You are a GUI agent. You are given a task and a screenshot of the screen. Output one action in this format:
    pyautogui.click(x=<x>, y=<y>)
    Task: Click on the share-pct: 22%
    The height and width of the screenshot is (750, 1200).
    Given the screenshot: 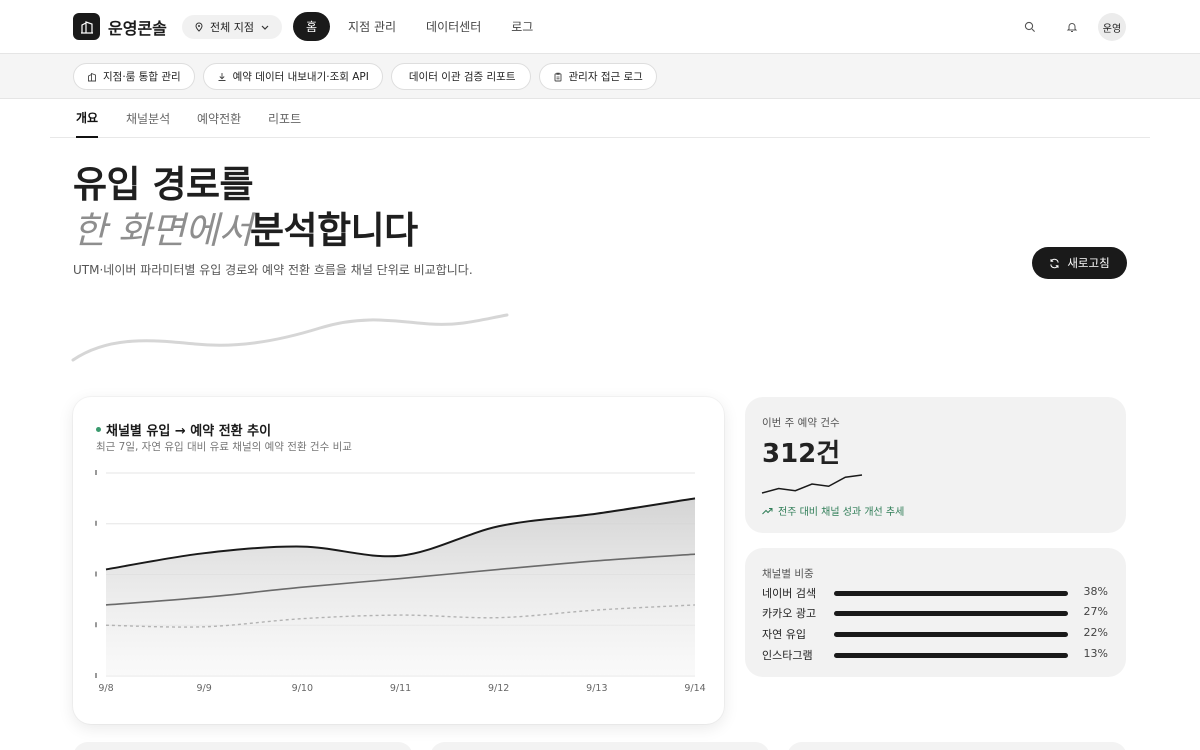 What is the action you would take?
    pyautogui.click(x=1095, y=632)
    